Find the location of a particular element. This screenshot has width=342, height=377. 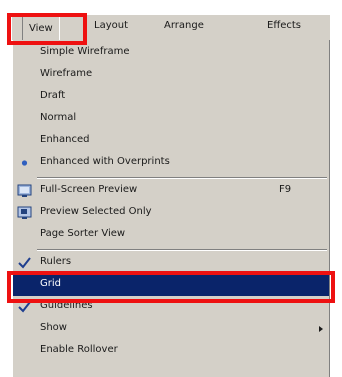

menu-item-draft: Draft is located at coordinates (171, 97).